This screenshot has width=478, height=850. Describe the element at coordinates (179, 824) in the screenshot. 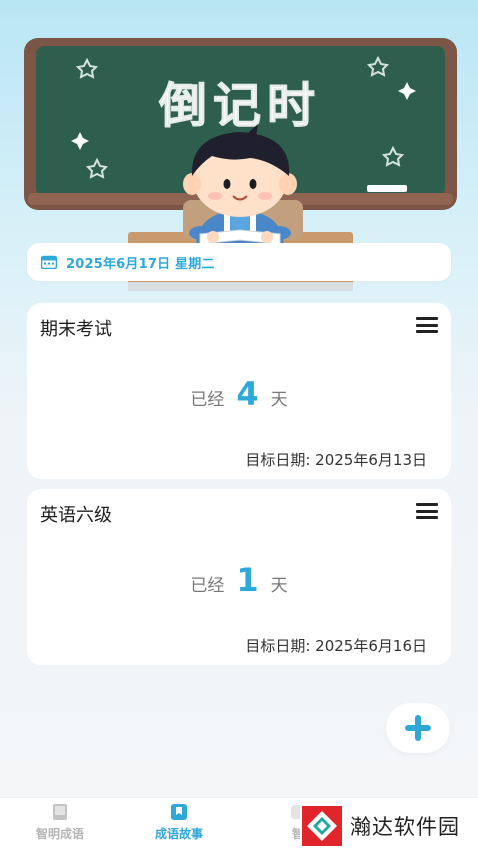

I see `tab-chengyu-gushi: 成语故事` at that location.